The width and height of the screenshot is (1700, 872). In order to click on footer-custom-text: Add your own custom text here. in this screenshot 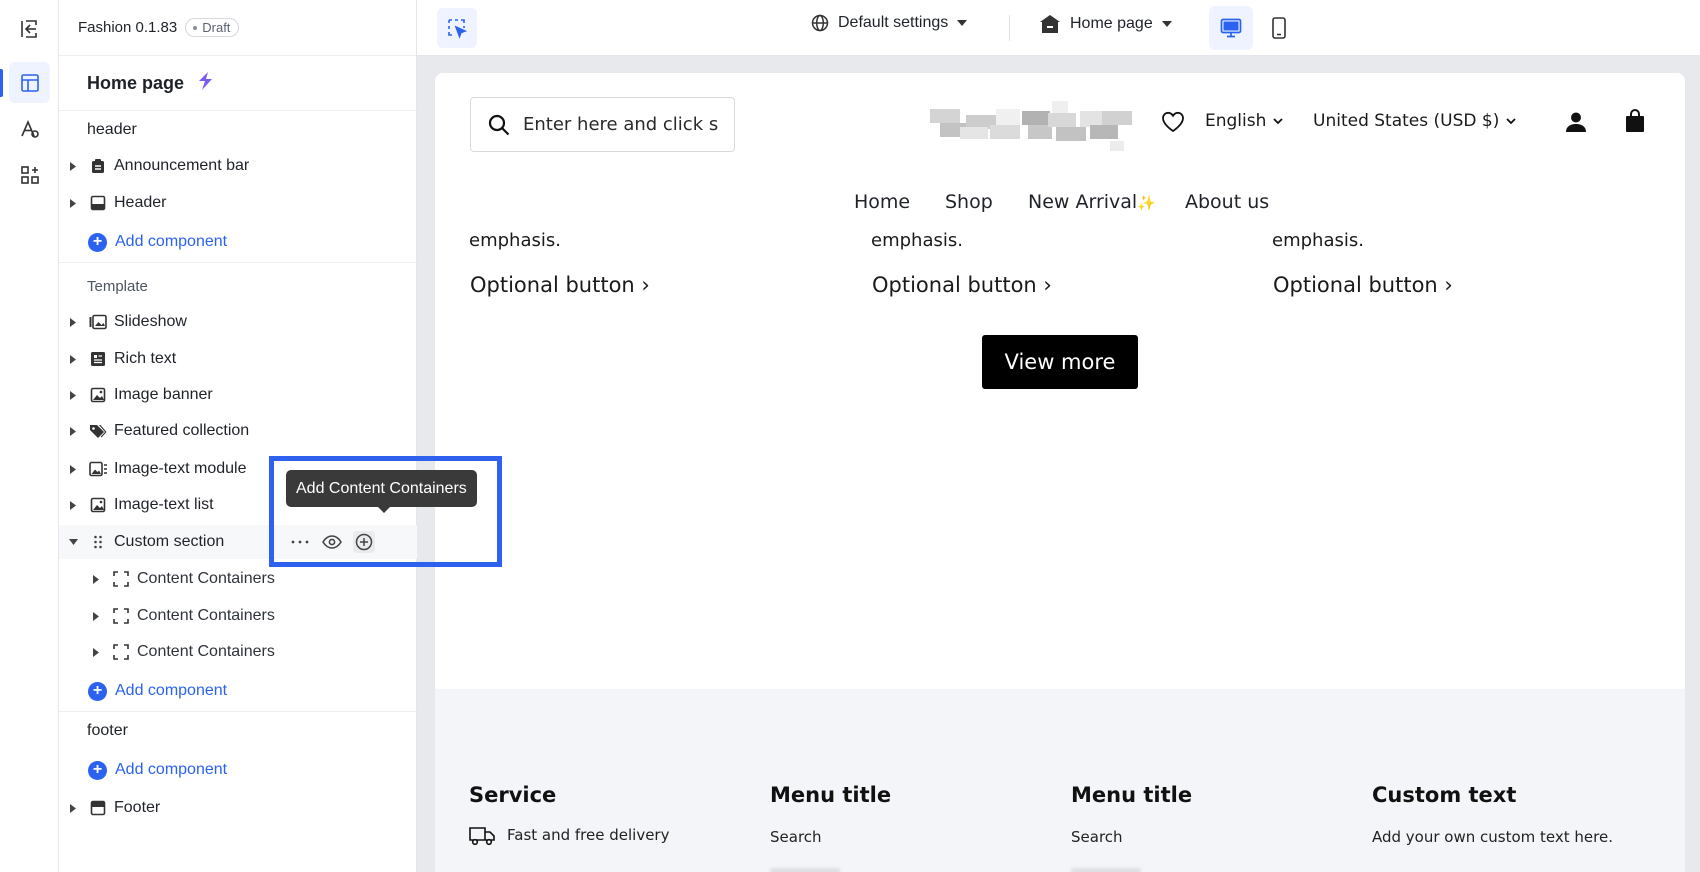, I will do `click(1492, 837)`.